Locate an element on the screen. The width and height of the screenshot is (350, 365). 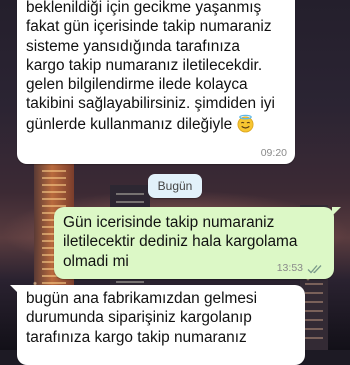
date-separator: Bugün is located at coordinates (175, 186).